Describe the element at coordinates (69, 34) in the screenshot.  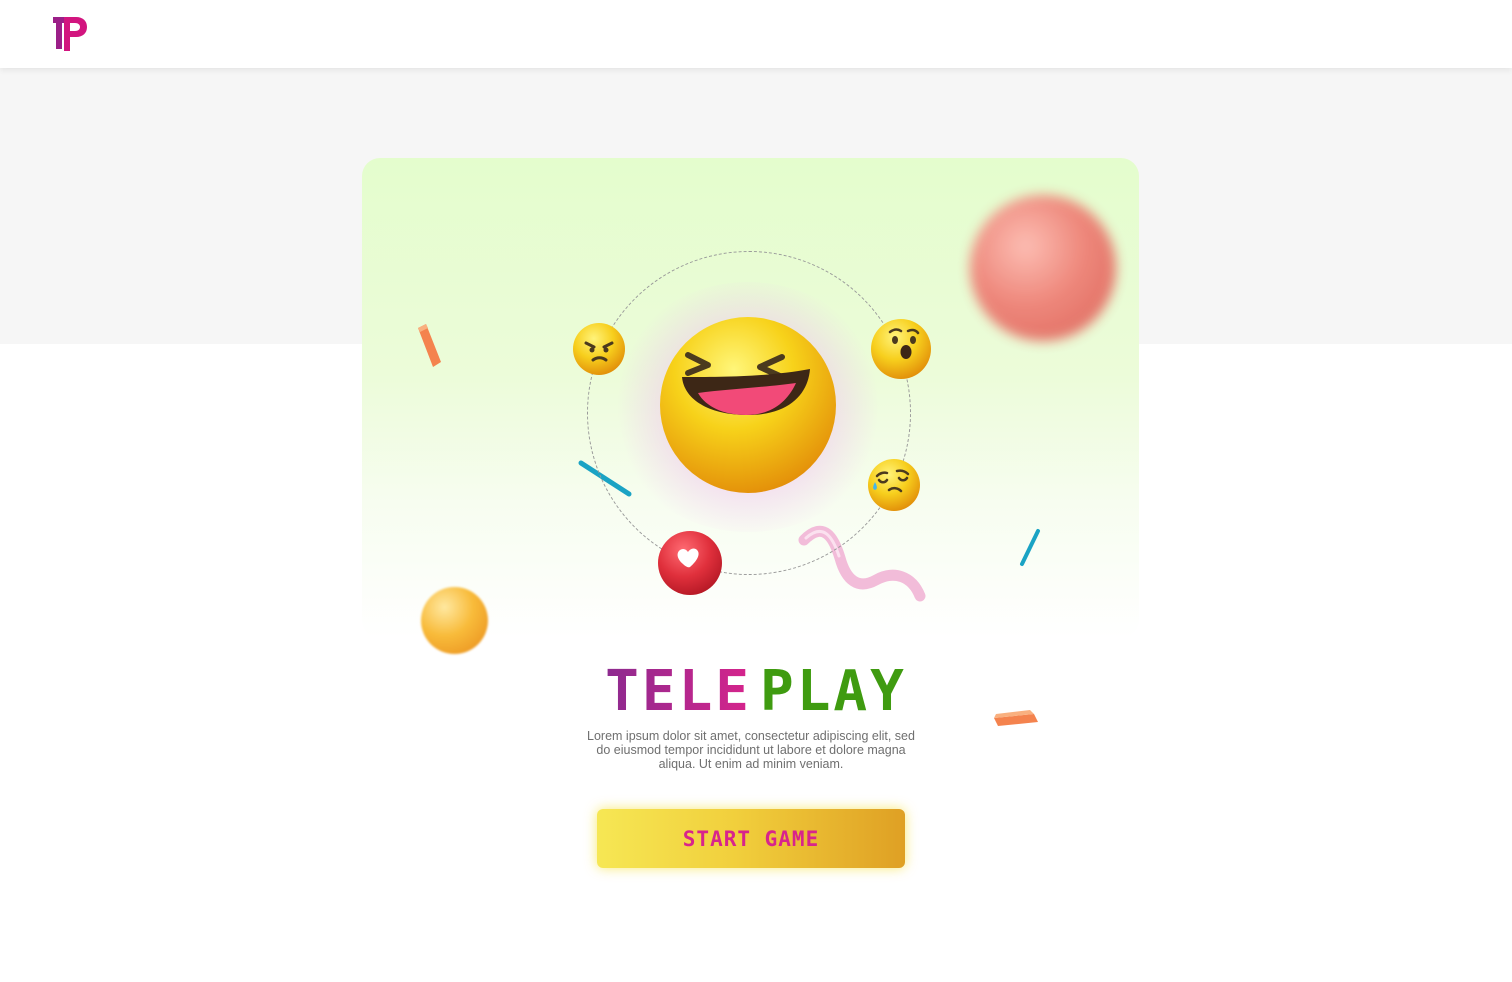
I see `teleplay-logo-icon` at that location.